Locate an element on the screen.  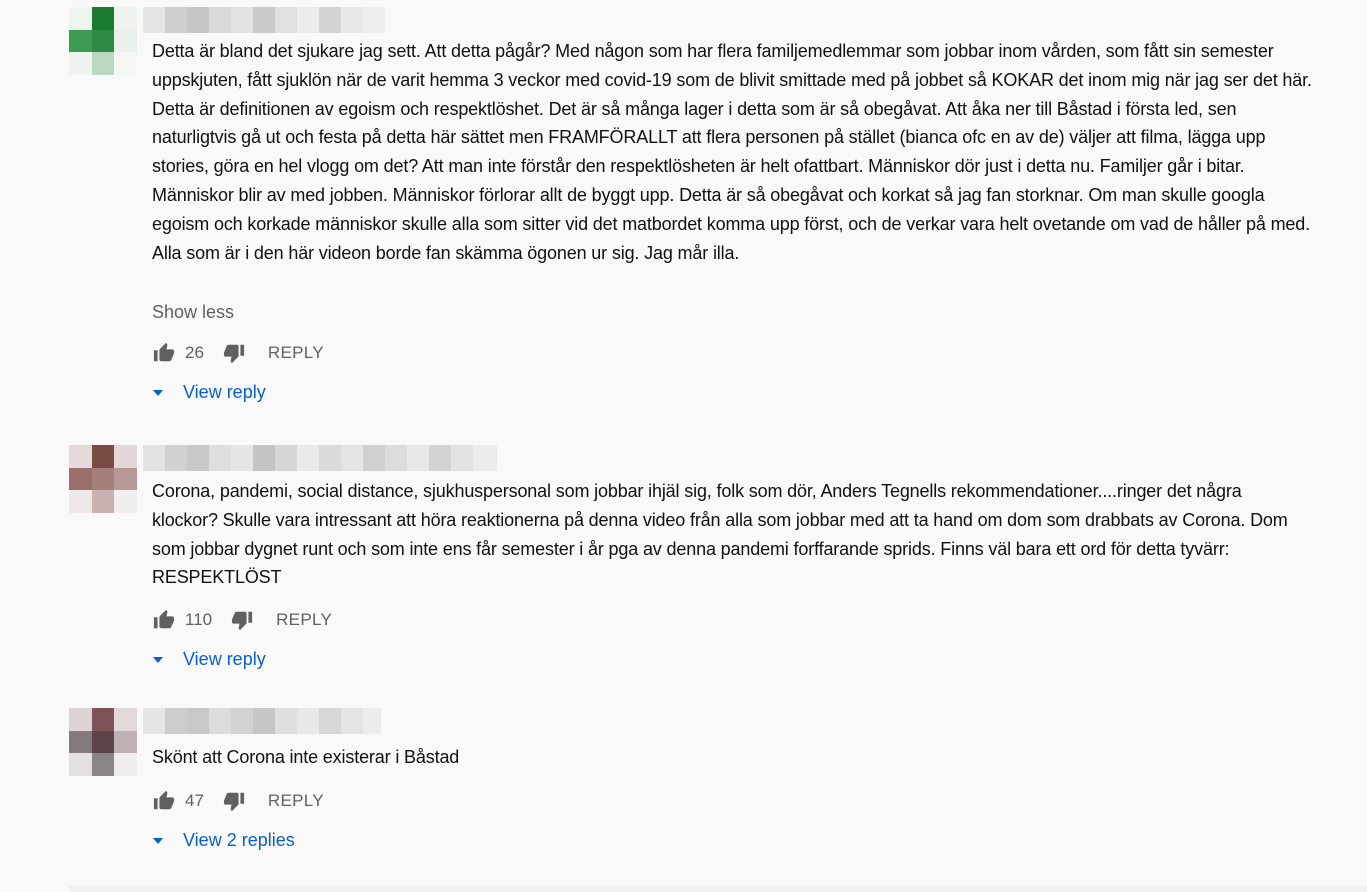
comment-text: Skönt att Corona inte existerar i Båstad is located at coordinates (306, 757).